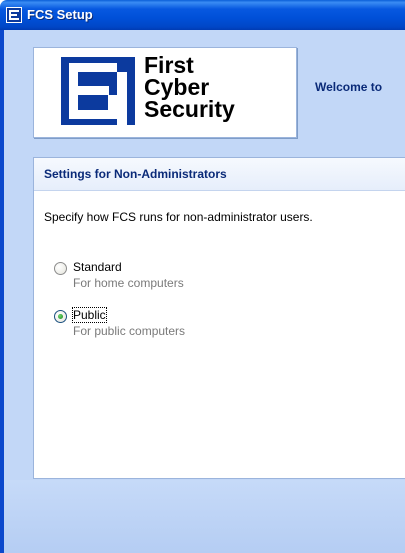 The height and width of the screenshot is (553, 405). Describe the element at coordinates (129, 331) in the screenshot. I see `option-public-description: For public computers` at that location.